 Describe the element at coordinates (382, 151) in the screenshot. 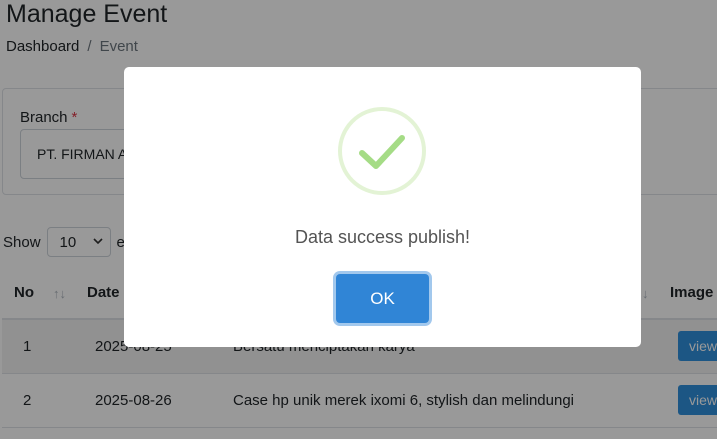

I see `success-check-icon` at that location.